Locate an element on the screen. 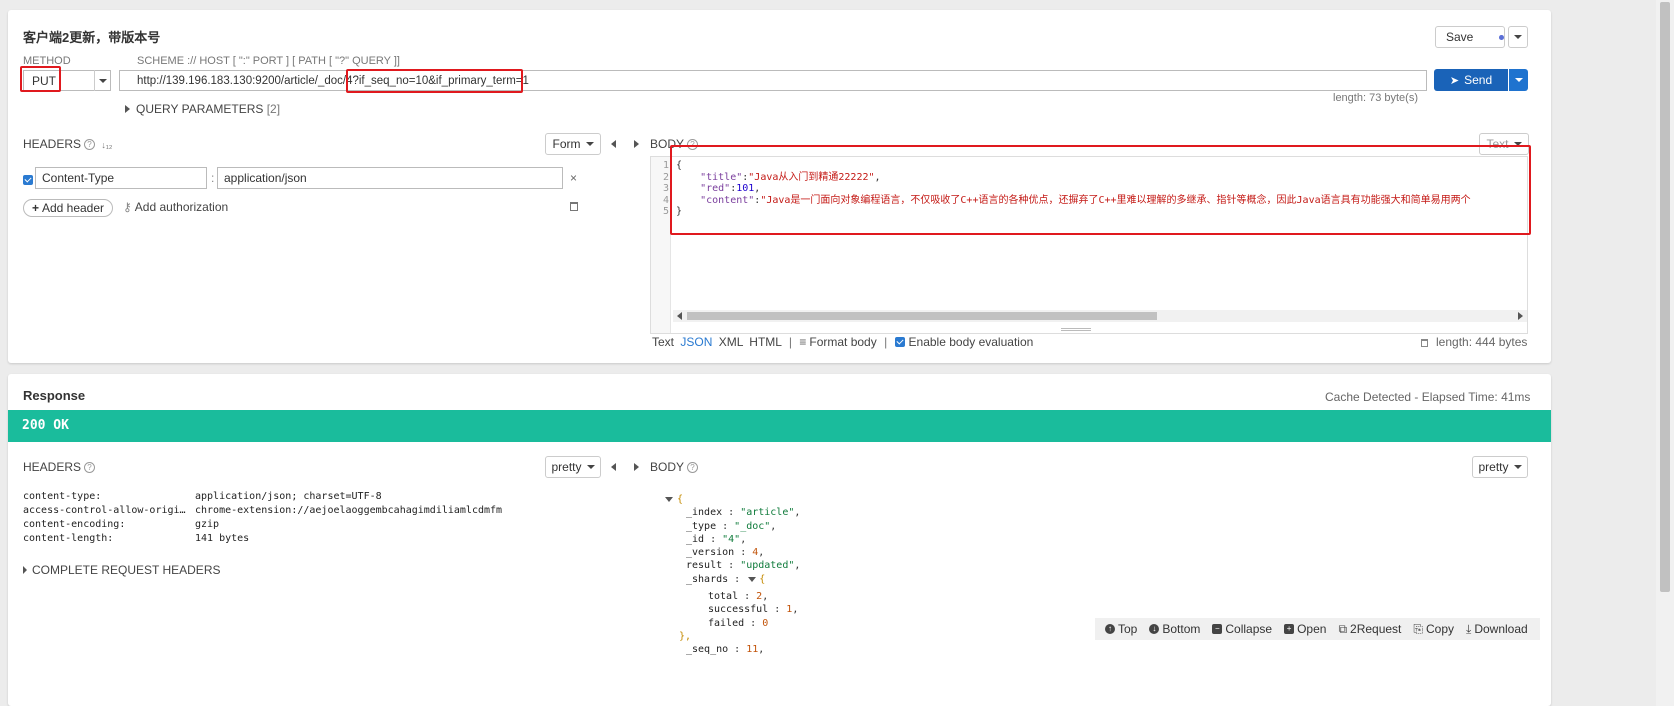  arrow-up-icon: ↑ is located at coordinates (1110, 629).